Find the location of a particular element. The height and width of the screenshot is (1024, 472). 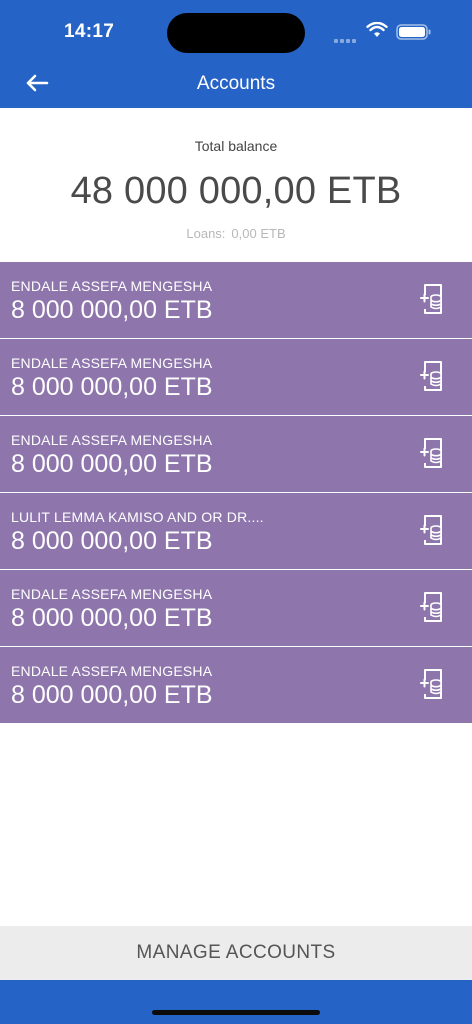

battery-icon is located at coordinates (413, 32).